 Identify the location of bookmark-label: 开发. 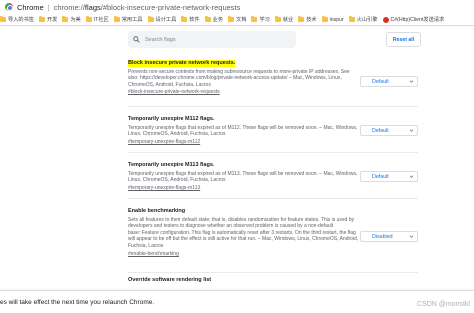
(52, 20).